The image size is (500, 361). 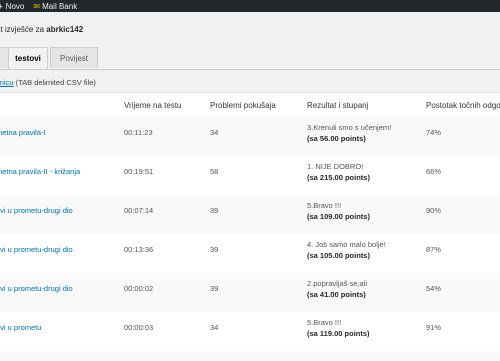 I want to click on test-name-link: metna pravila-I, so click(x=23, y=132).